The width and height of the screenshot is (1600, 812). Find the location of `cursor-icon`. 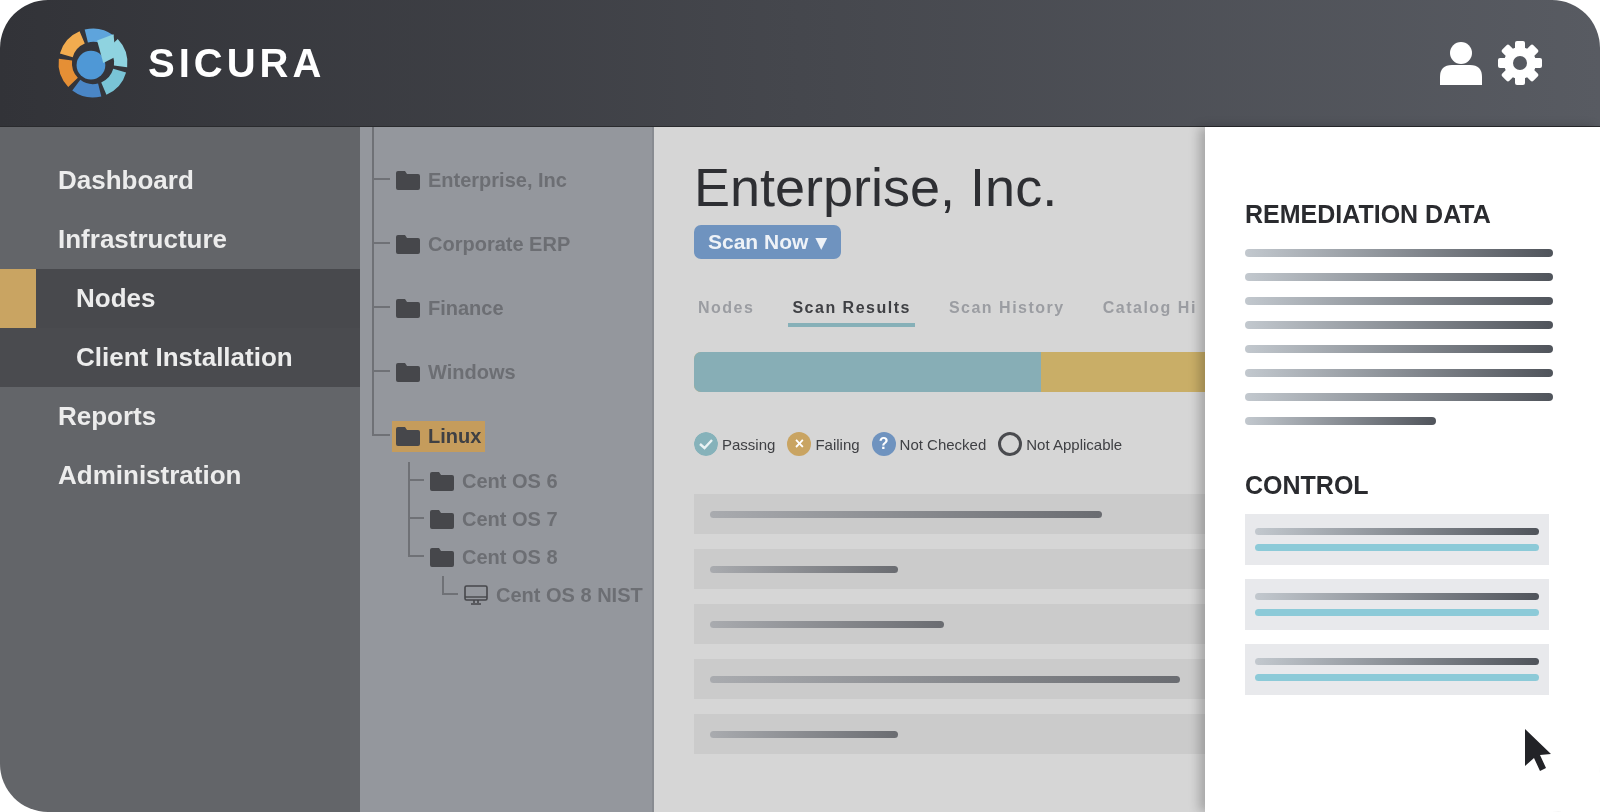

cursor-icon is located at coordinates (1538, 750).